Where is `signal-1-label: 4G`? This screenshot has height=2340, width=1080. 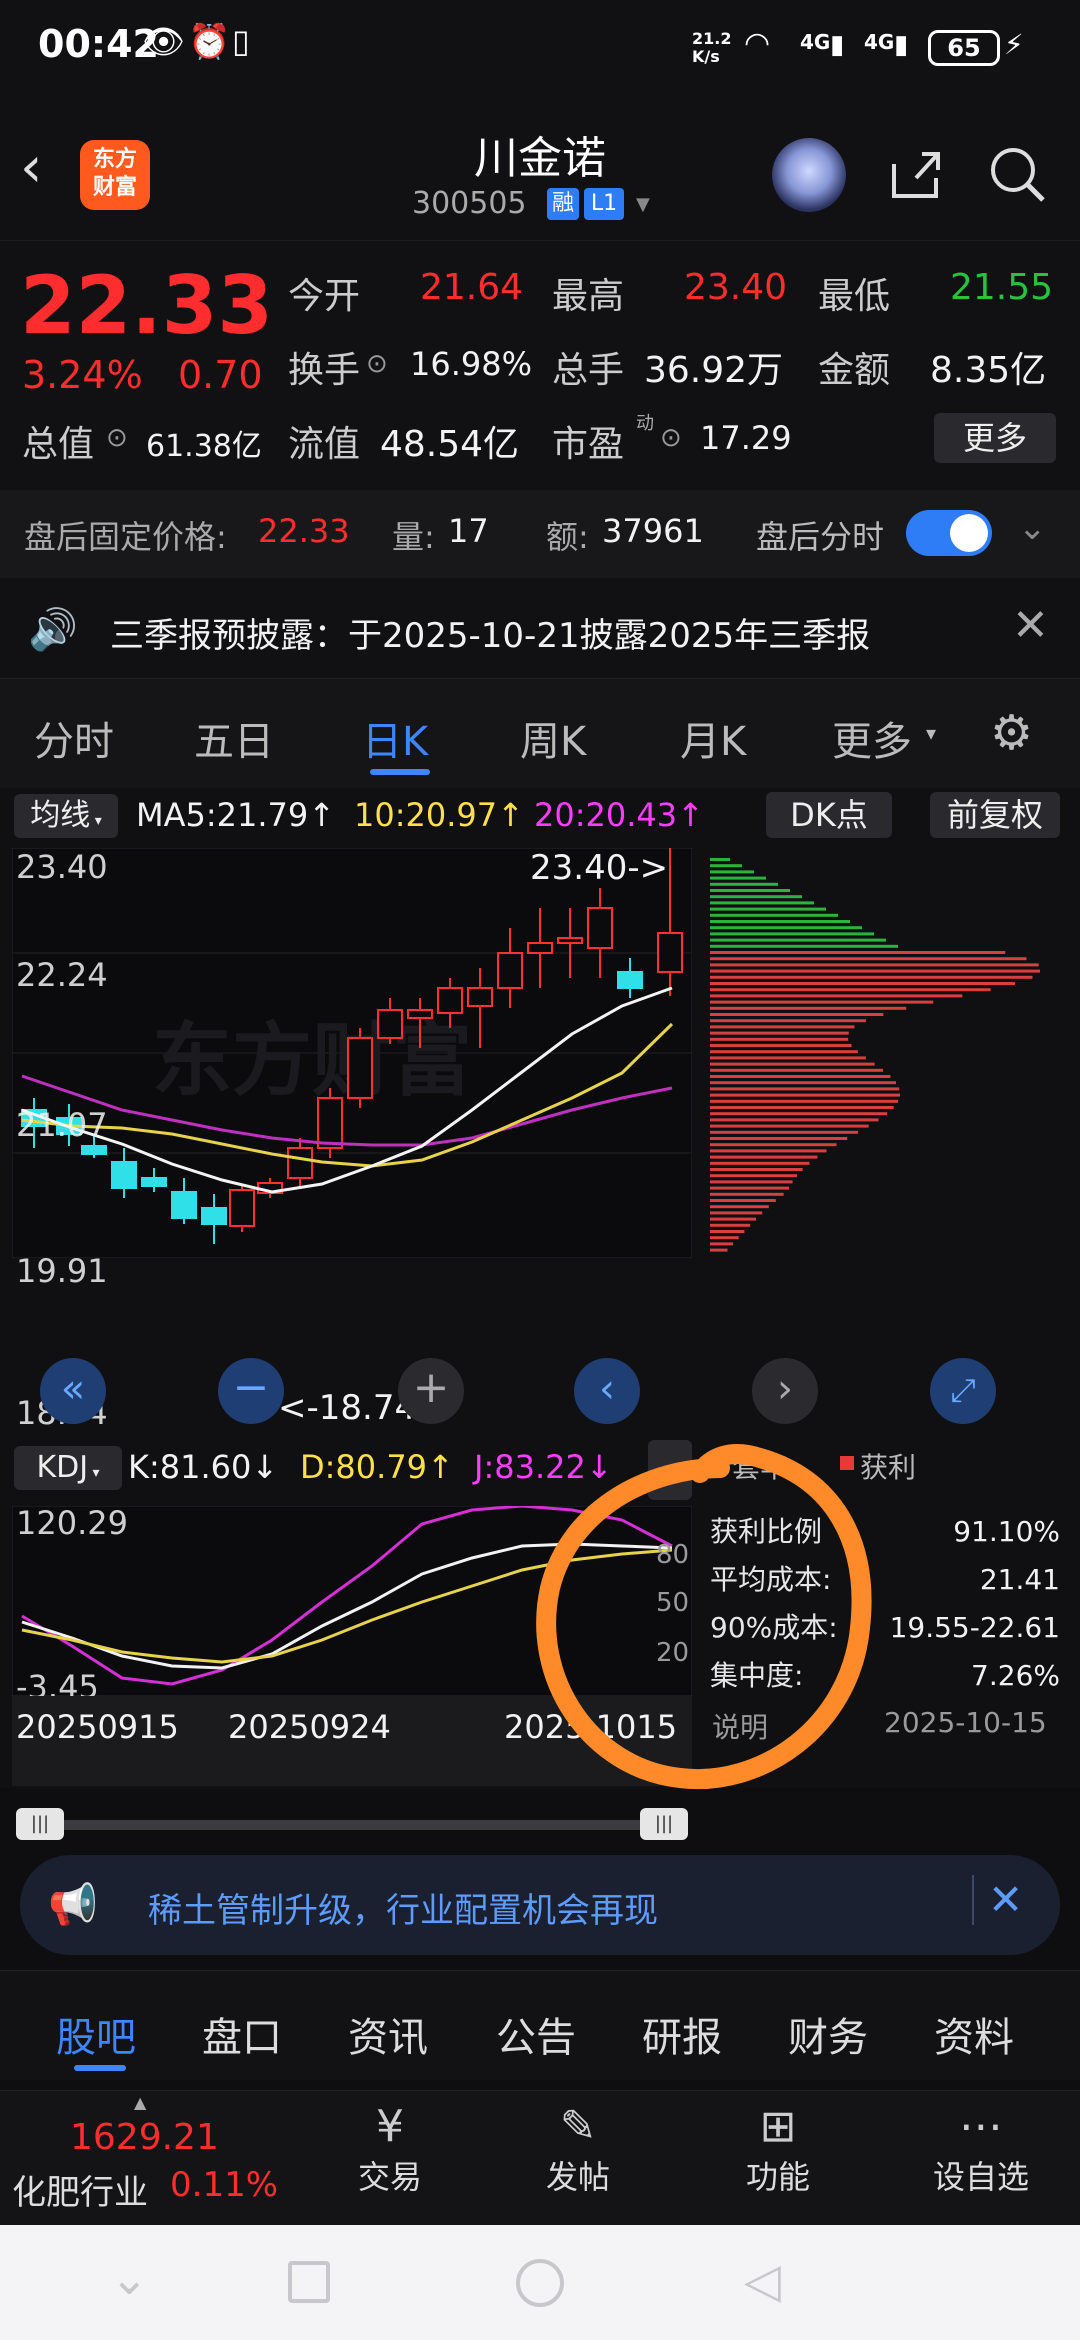
signal-1-label: 4G is located at coordinates (815, 42).